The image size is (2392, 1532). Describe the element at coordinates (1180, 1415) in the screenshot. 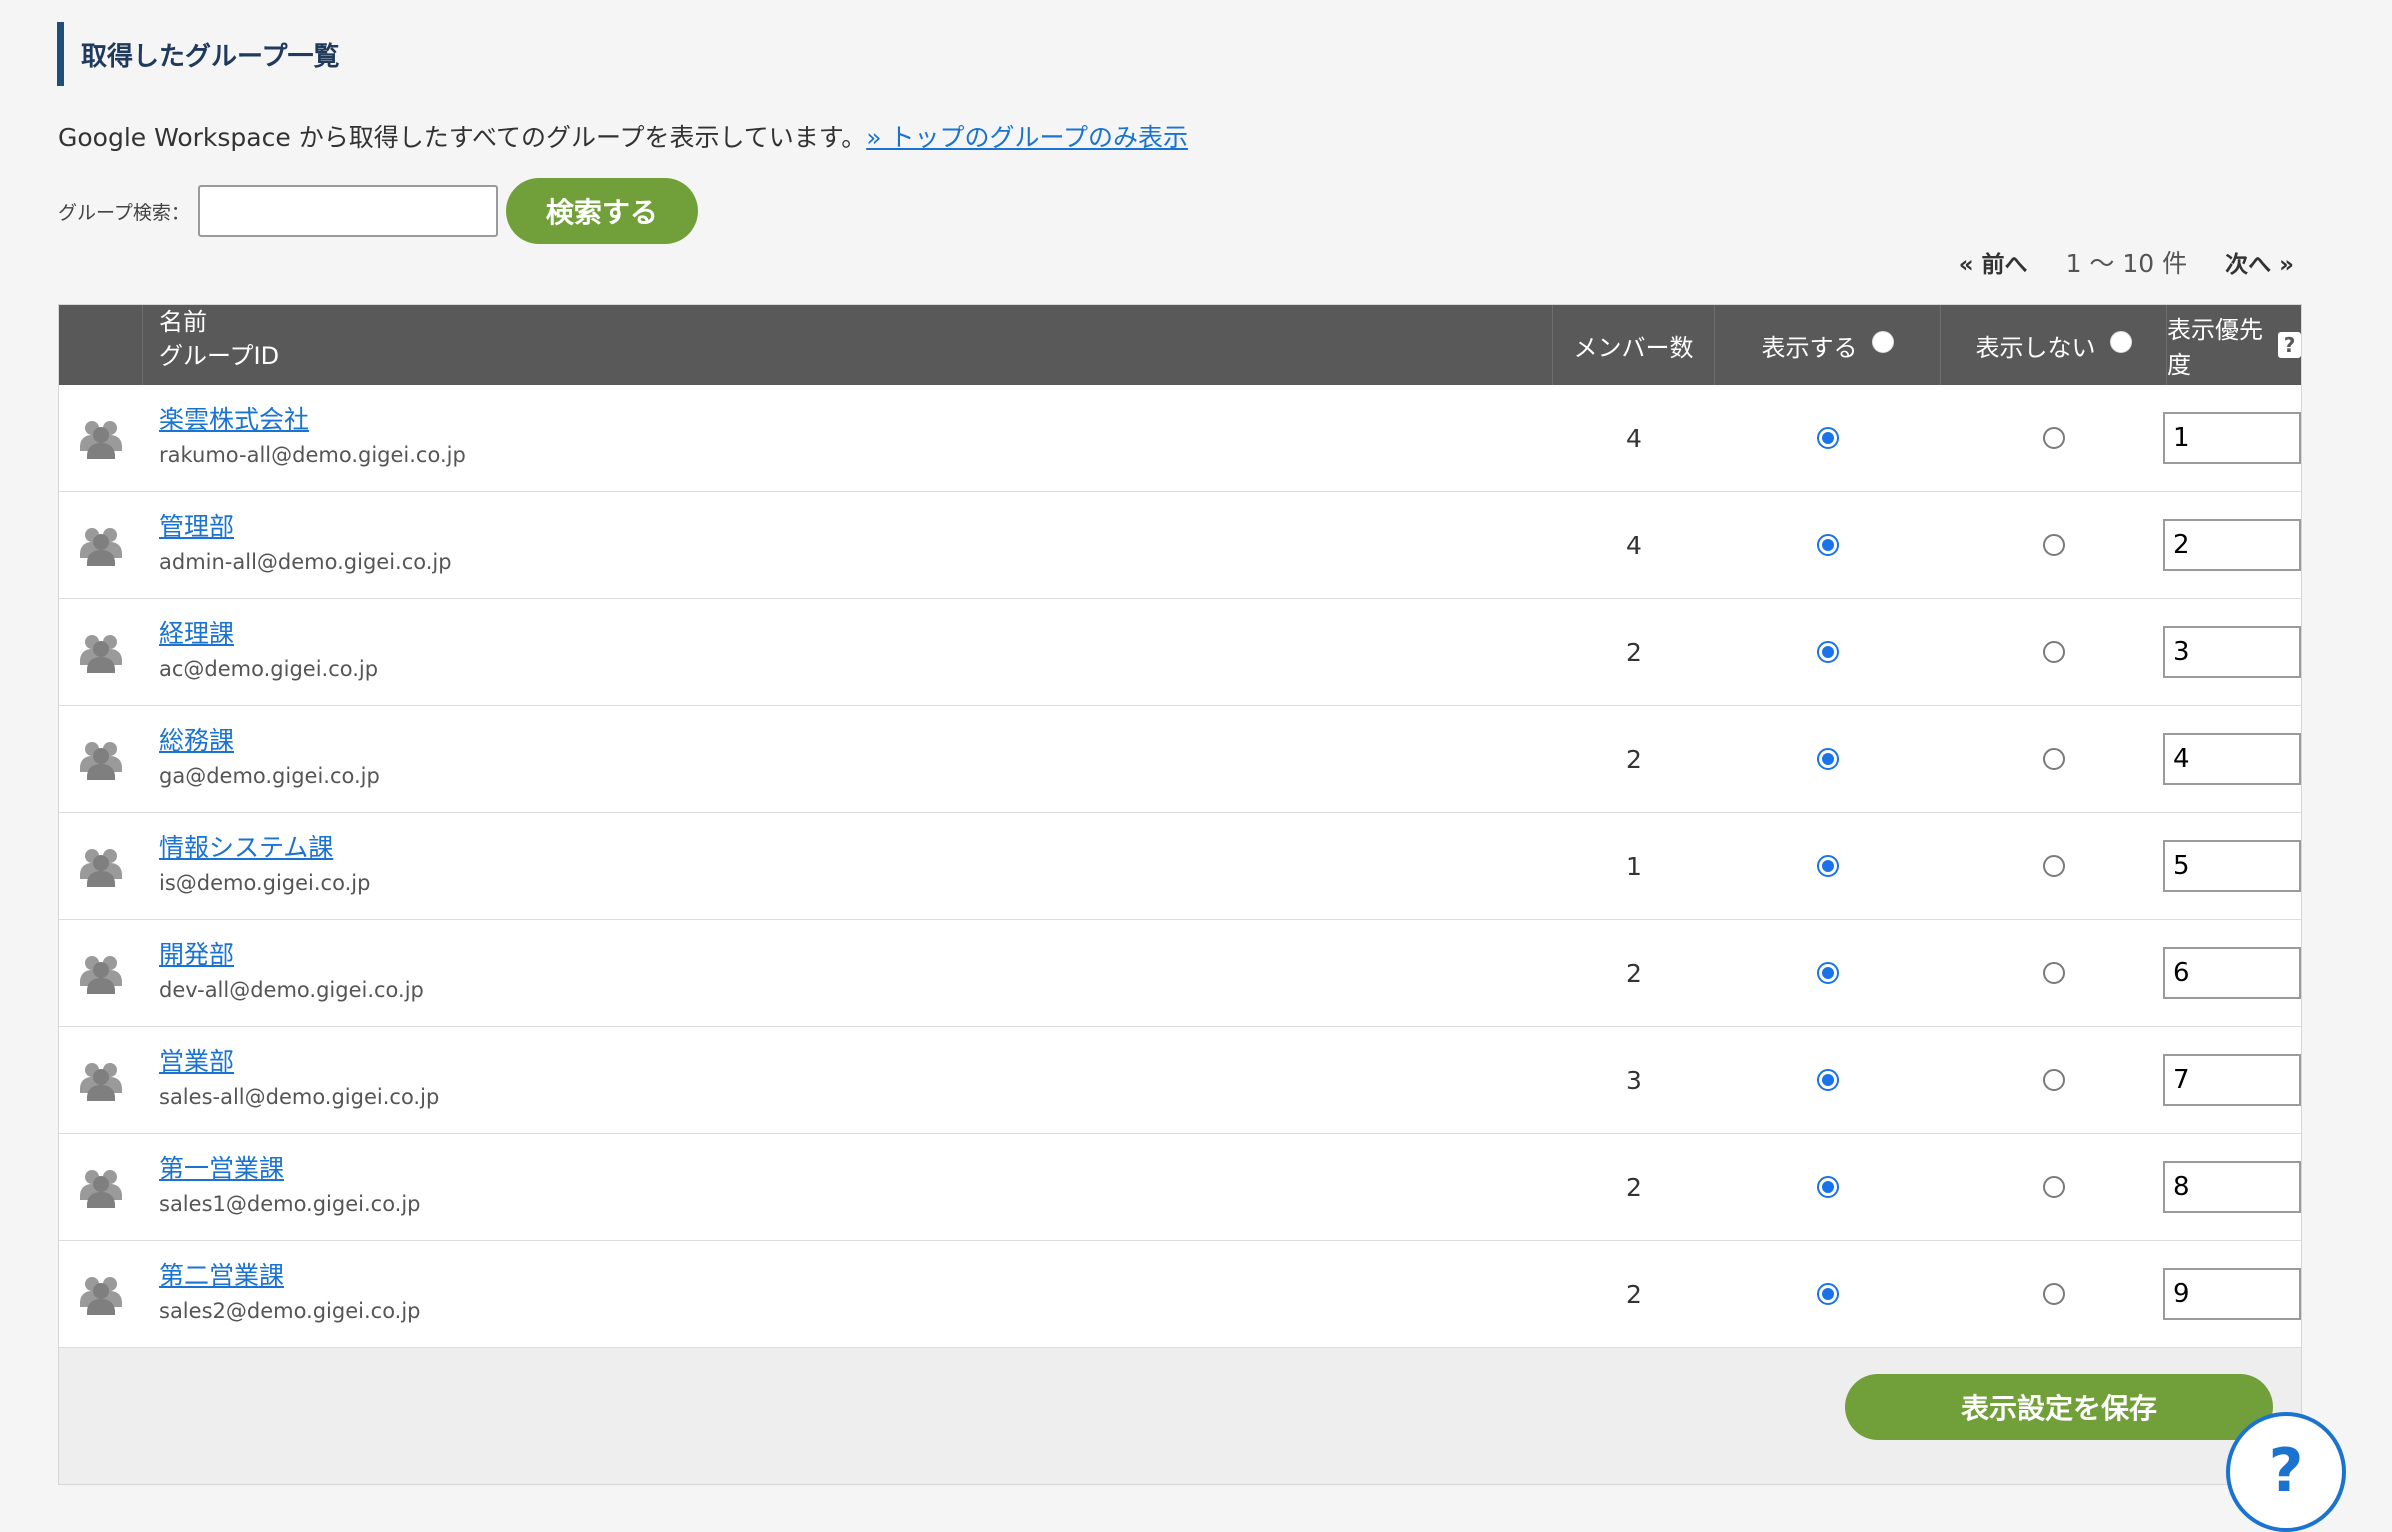

I see `table-footer: 表示設定を保存` at that location.